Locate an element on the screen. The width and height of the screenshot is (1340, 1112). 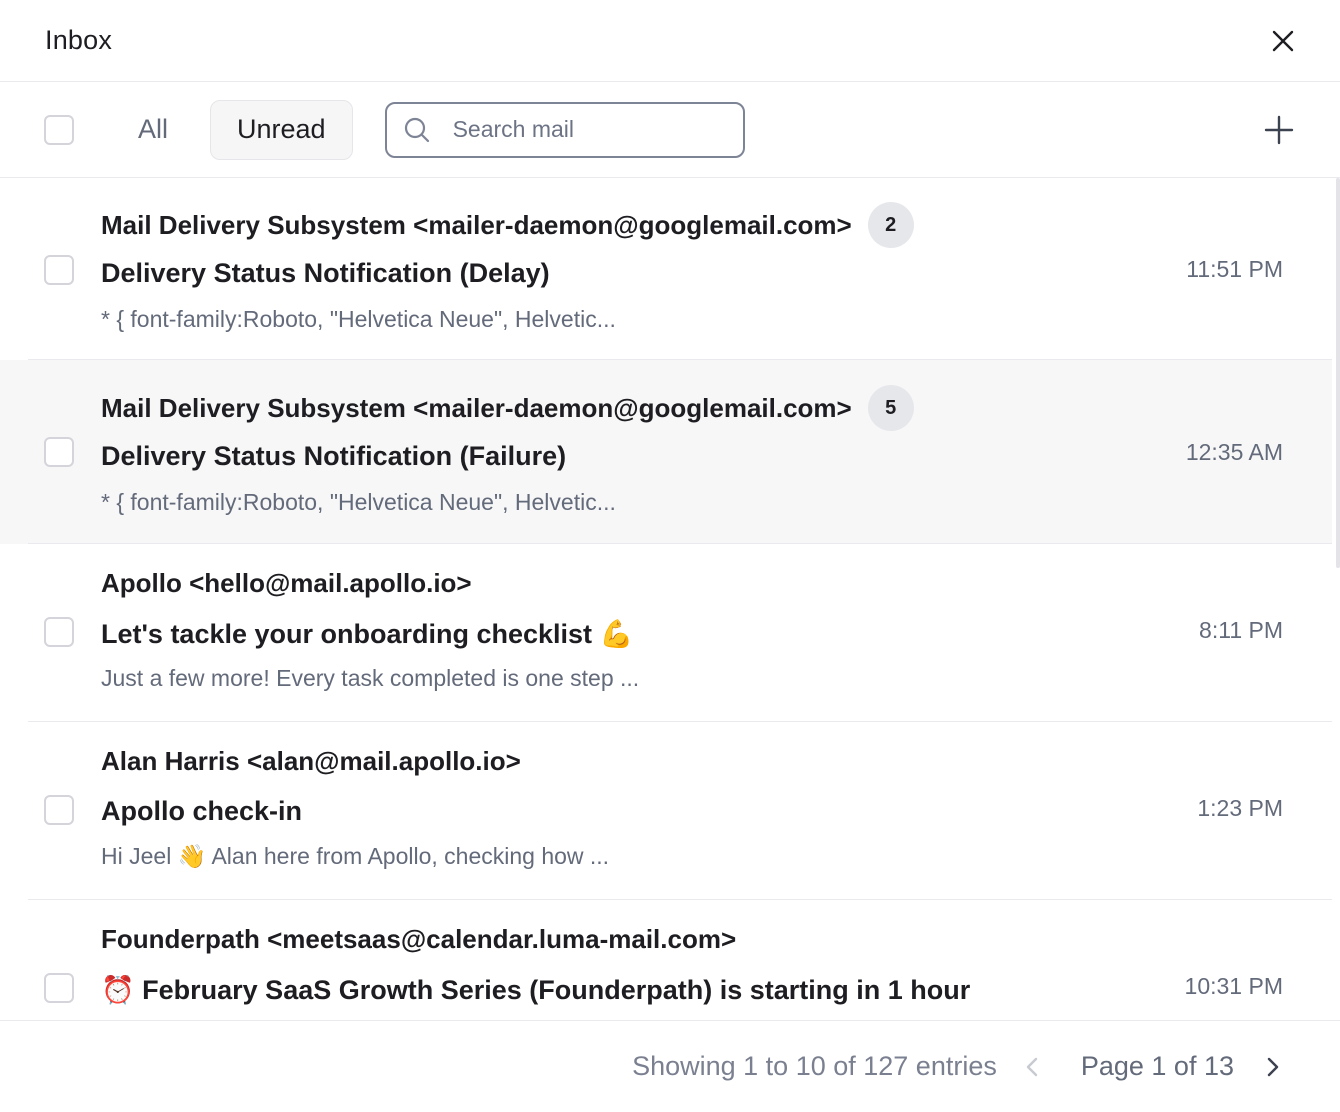
close-icon is located at coordinates (1283, 40).